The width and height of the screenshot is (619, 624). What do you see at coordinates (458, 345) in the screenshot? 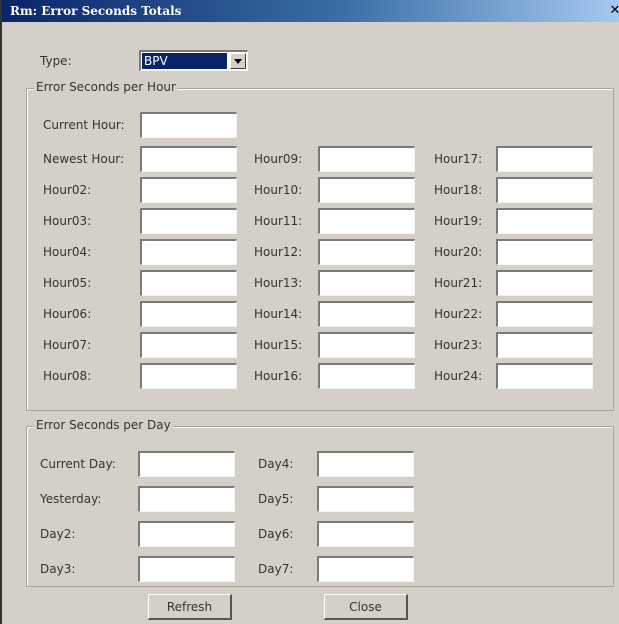
I see `hour-label: Hour23:` at bounding box center [458, 345].